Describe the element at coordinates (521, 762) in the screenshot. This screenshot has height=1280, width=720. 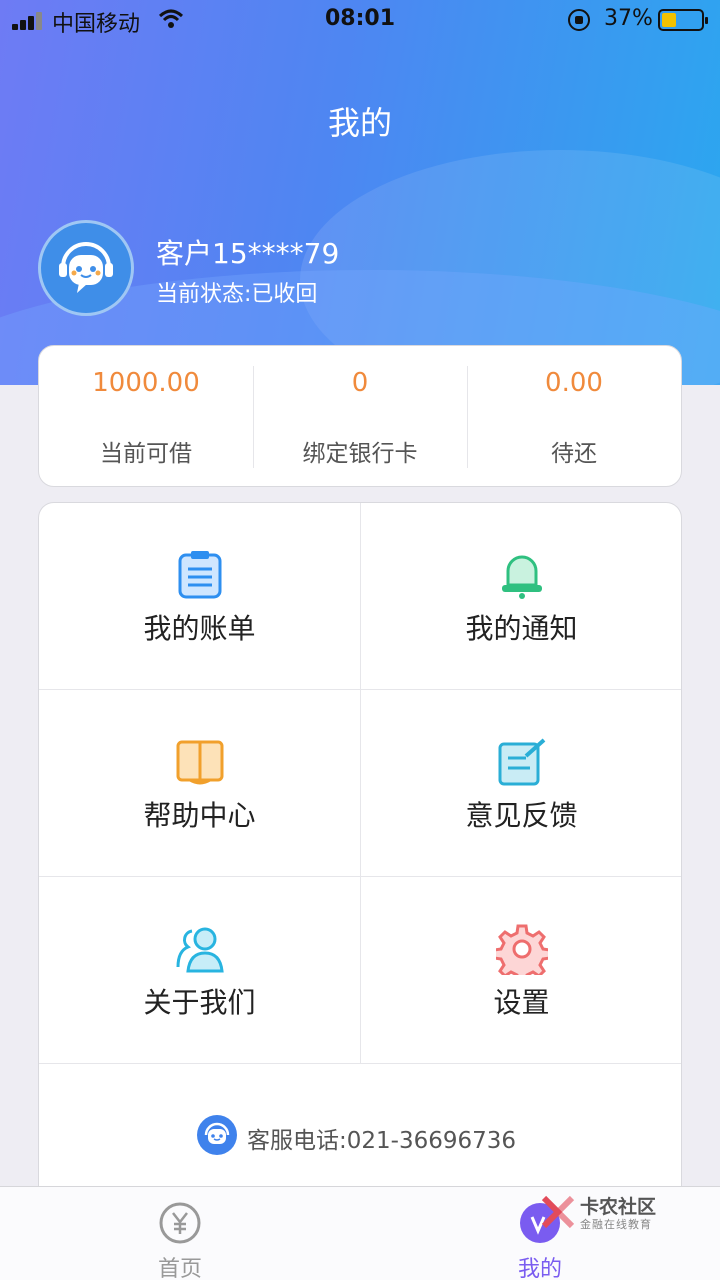
I see `edit-icon` at that location.